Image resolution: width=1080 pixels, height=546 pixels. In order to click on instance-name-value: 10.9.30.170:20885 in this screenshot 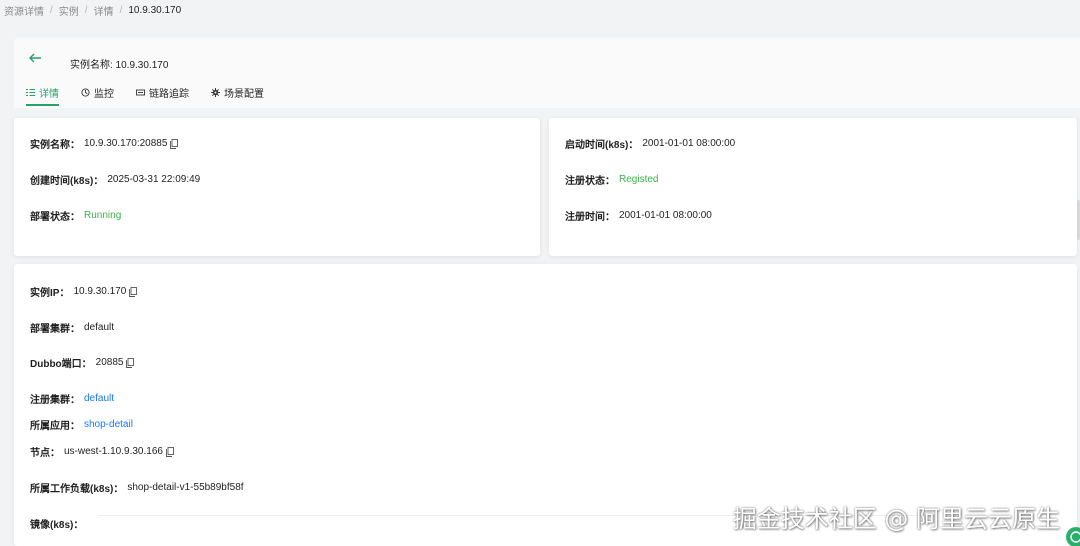, I will do `click(126, 143)`.